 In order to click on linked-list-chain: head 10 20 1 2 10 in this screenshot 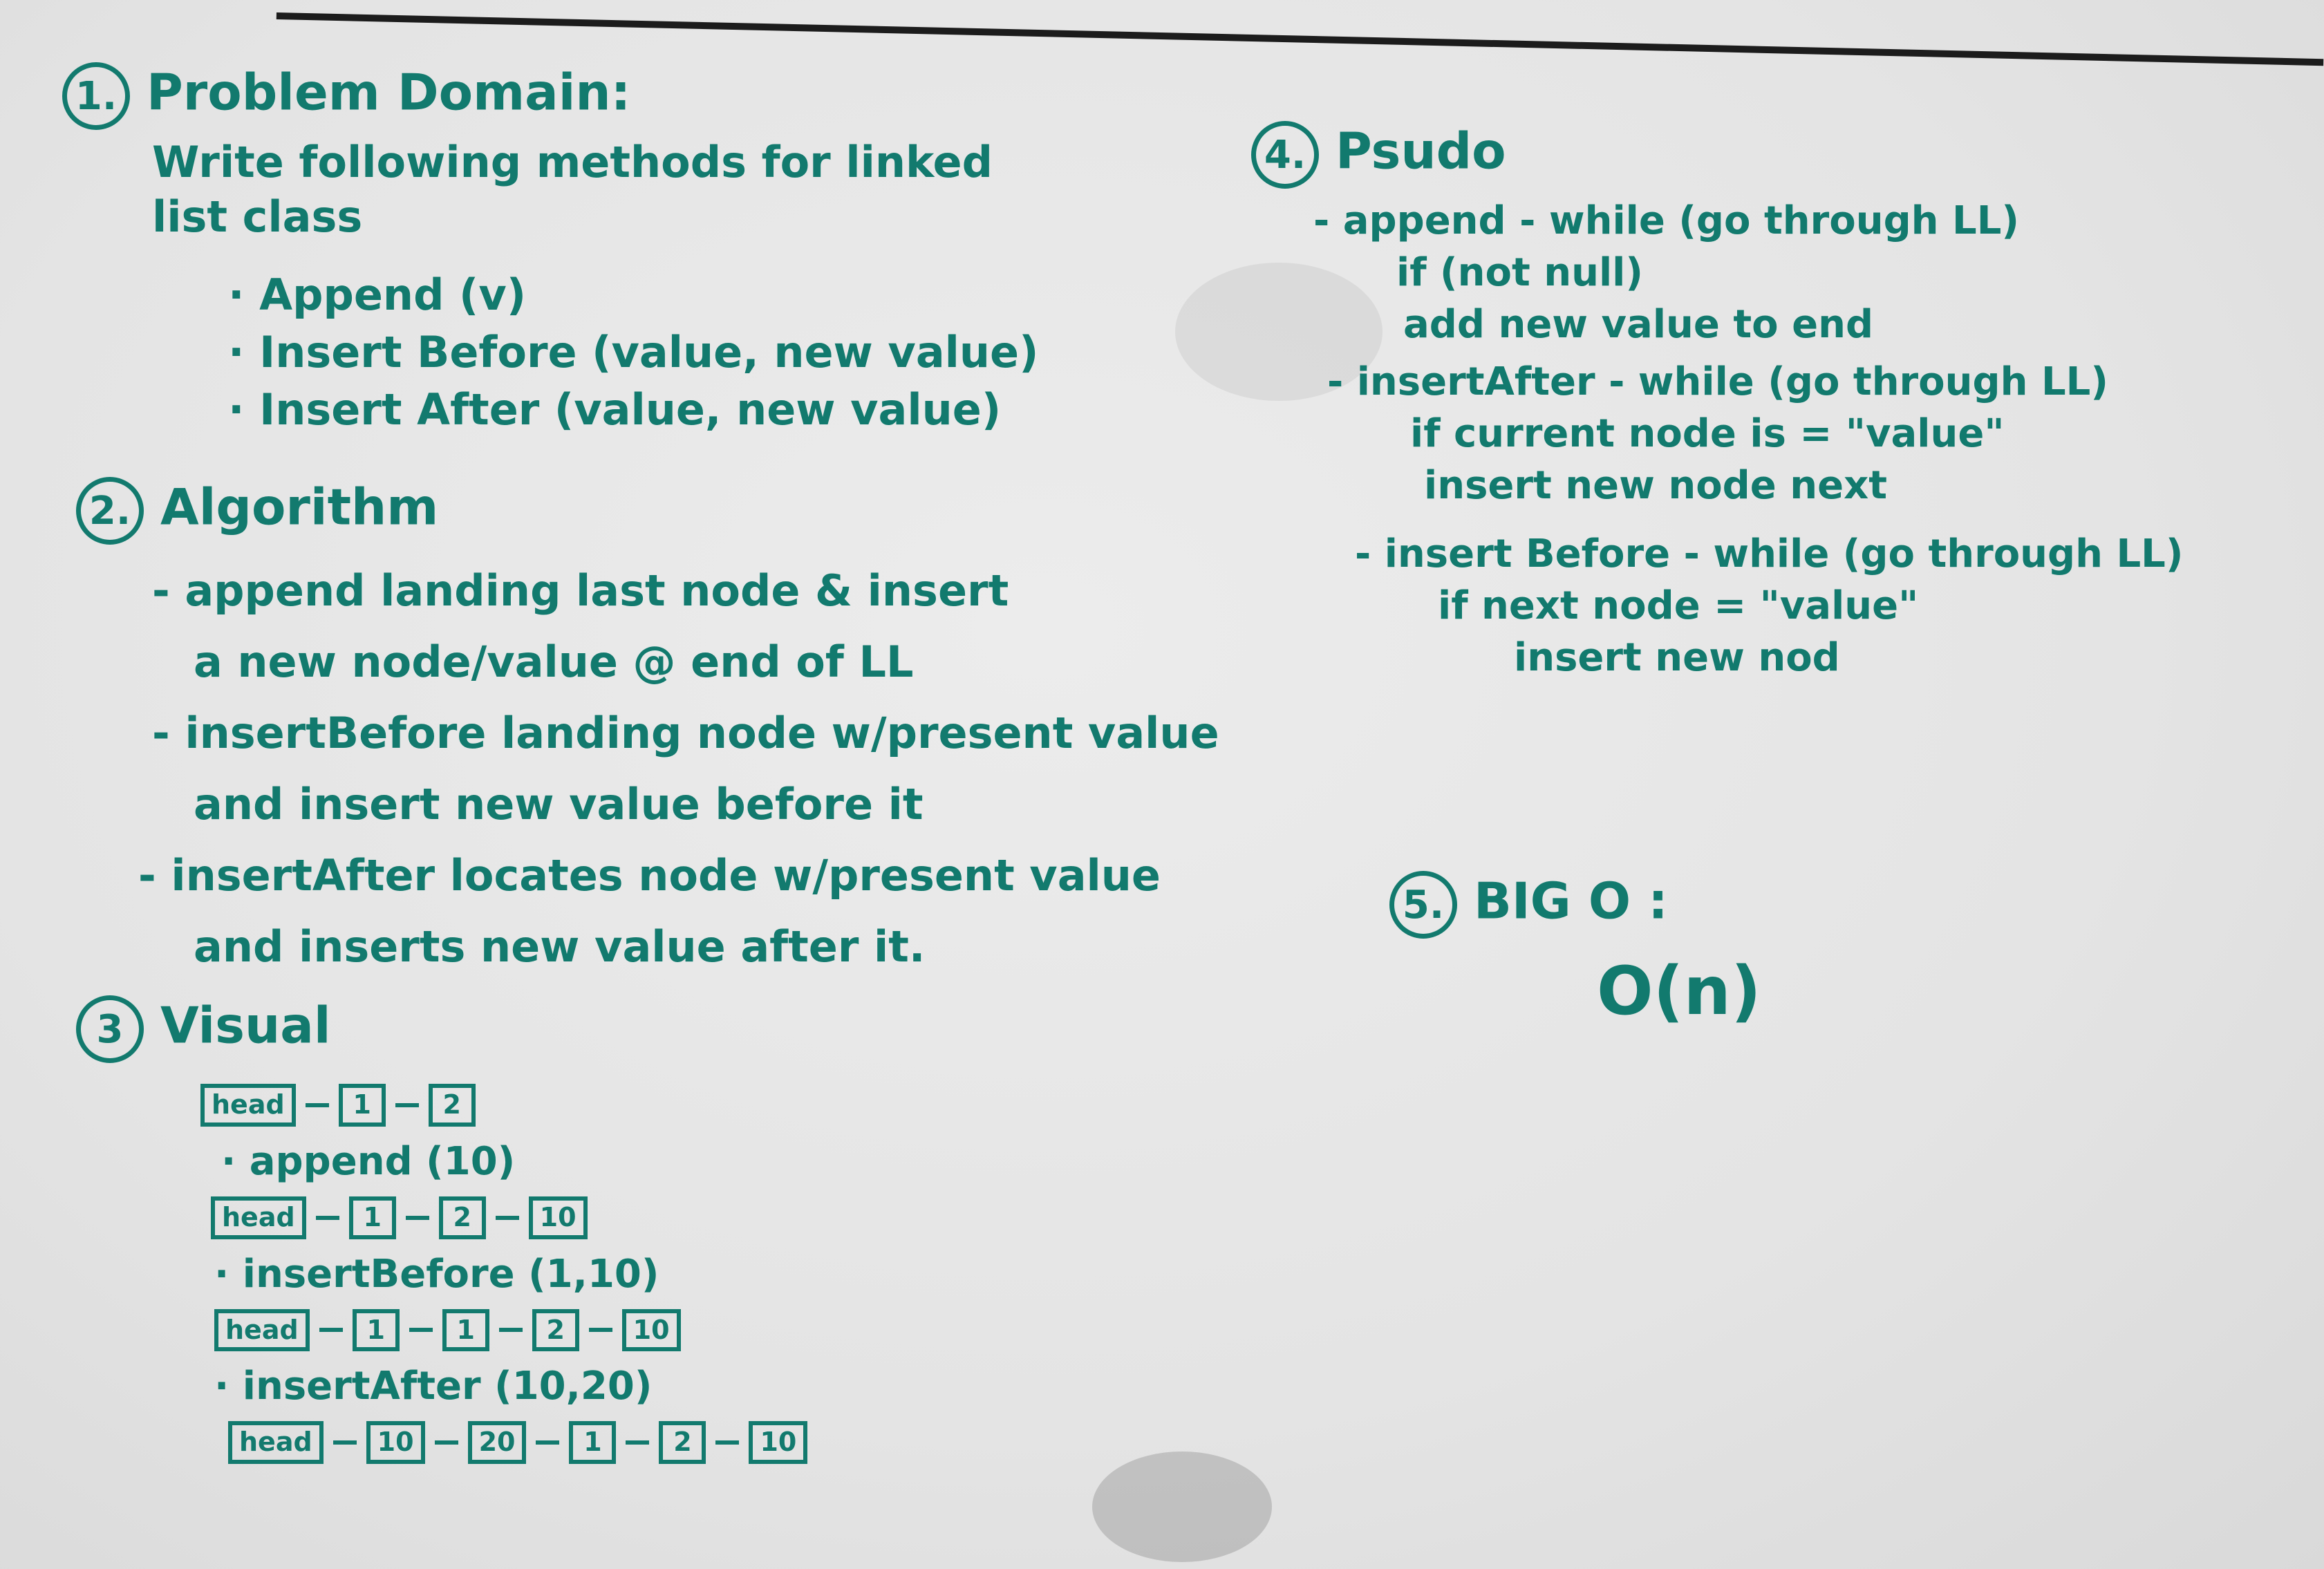, I will do `click(518, 1443)`.